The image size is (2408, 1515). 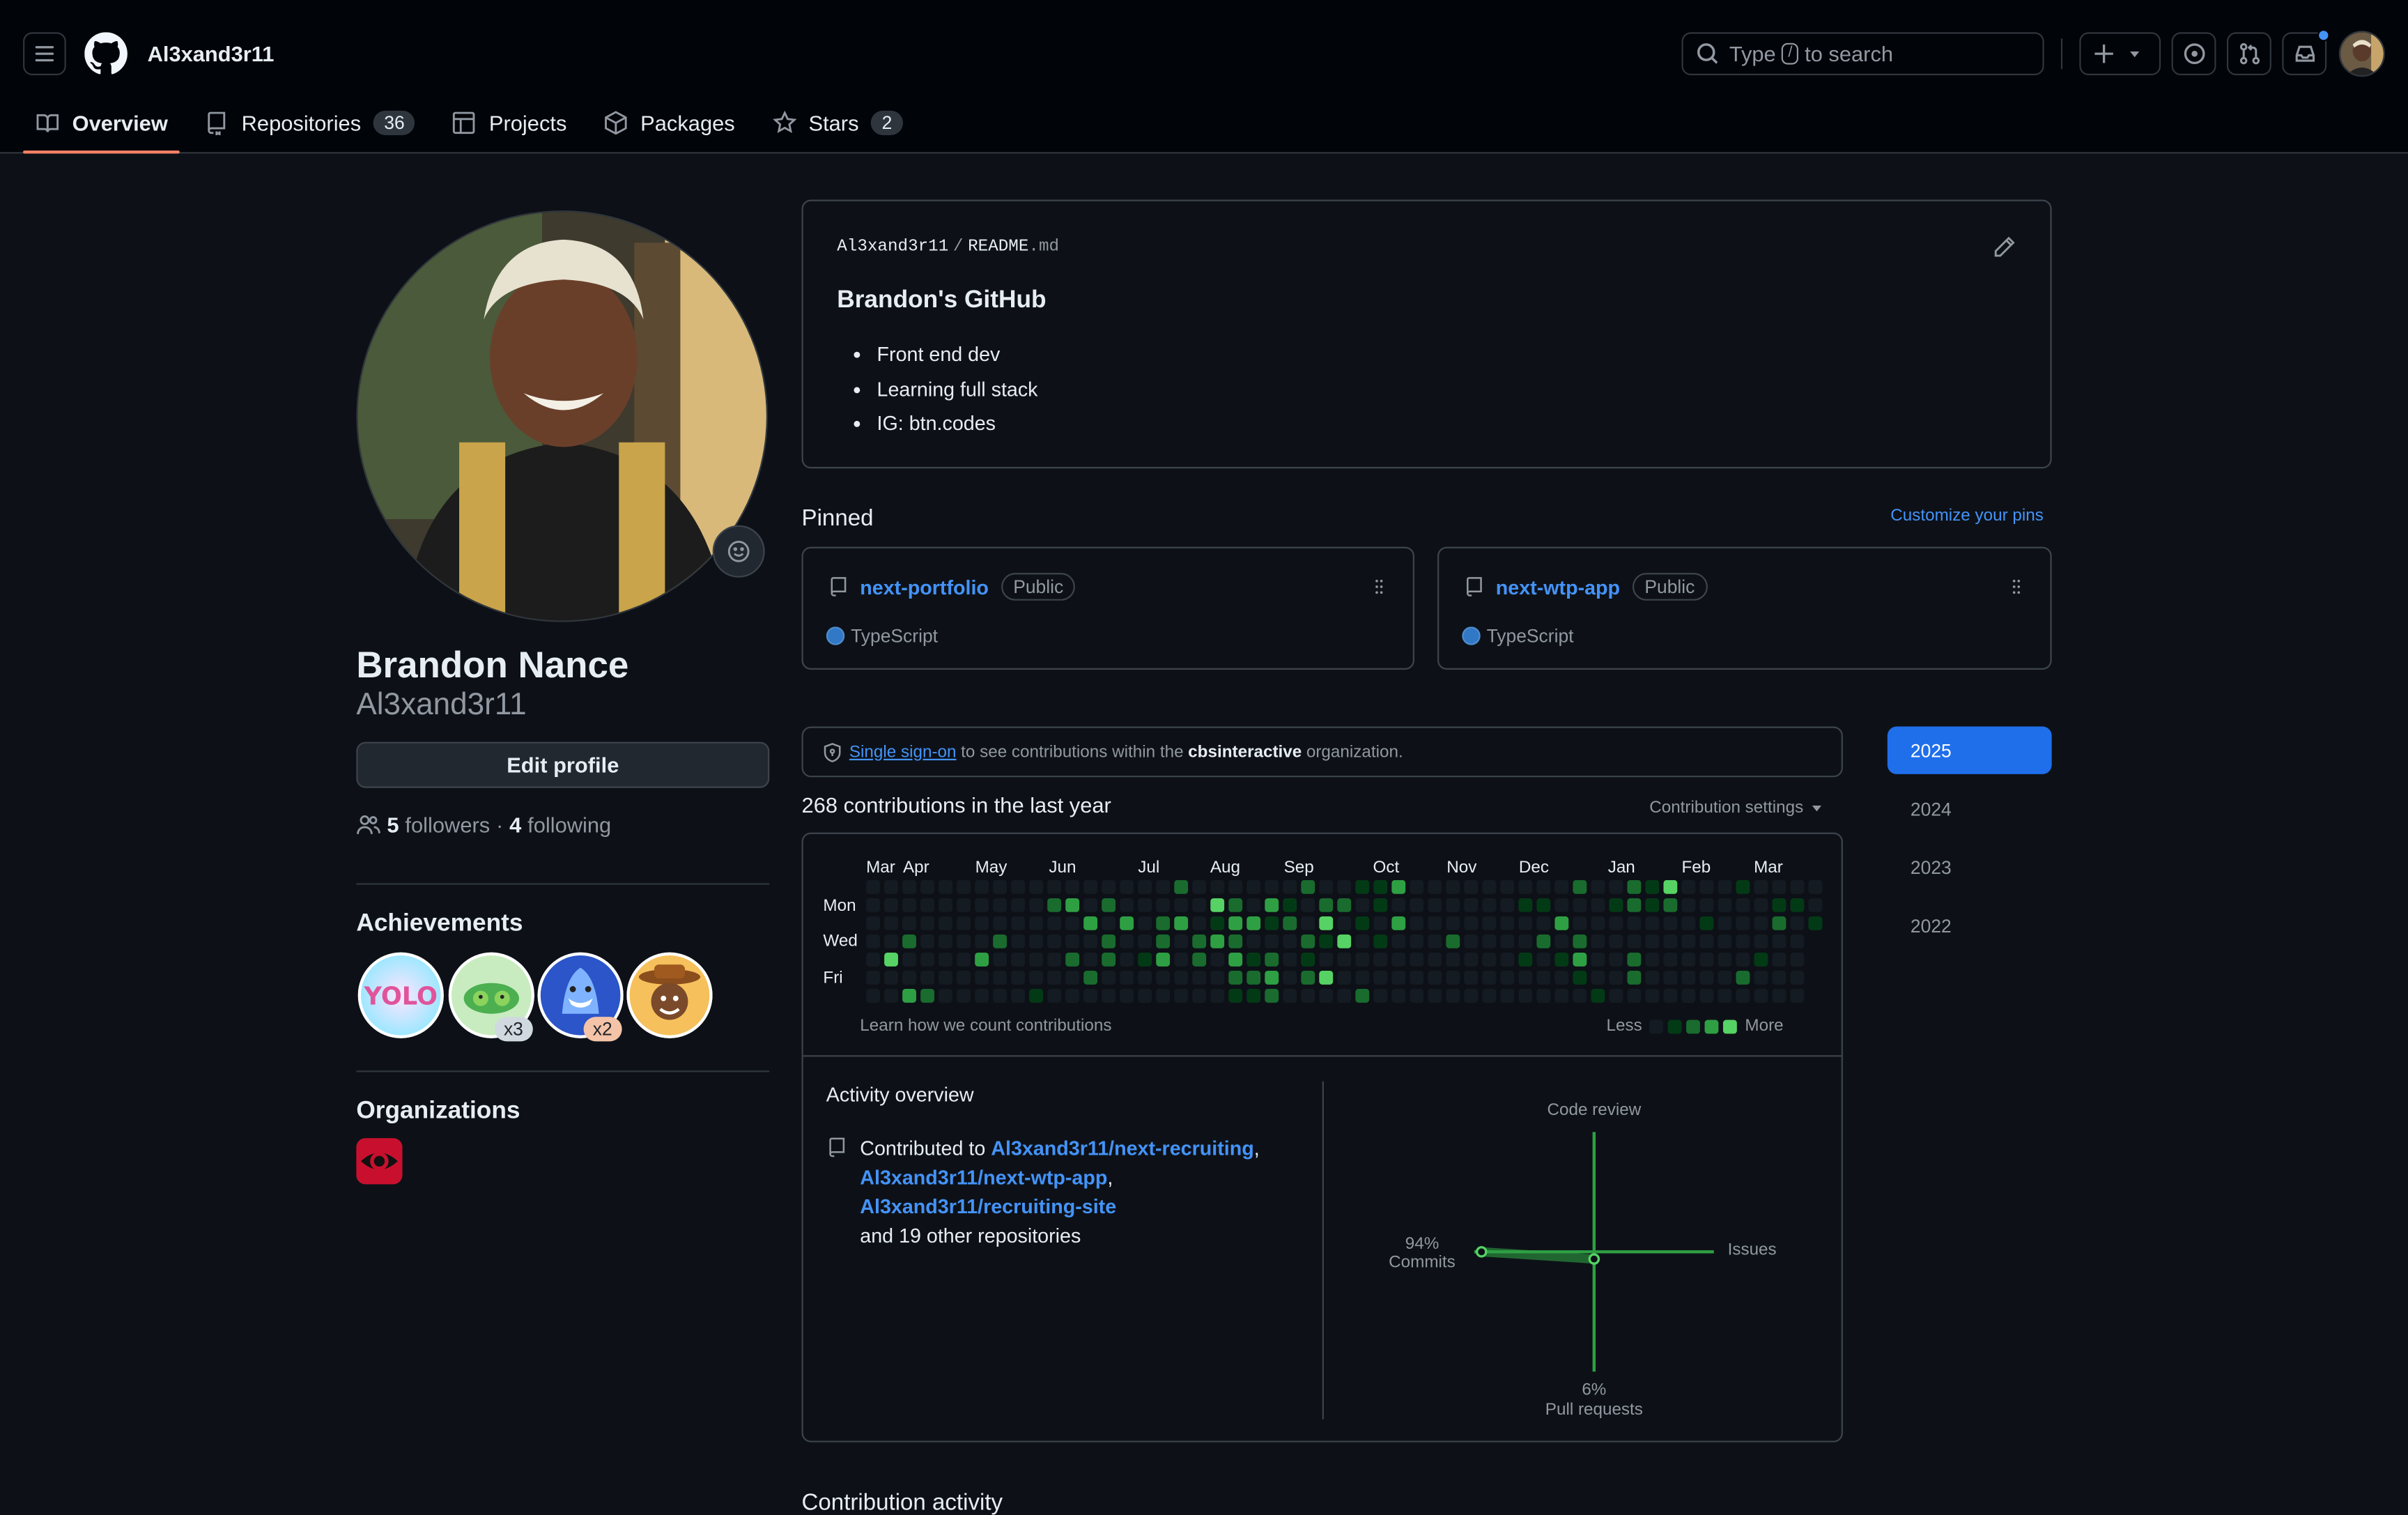 What do you see at coordinates (1967, 516) in the screenshot?
I see `customize-pins-link: Customize your pins` at bounding box center [1967, 516].